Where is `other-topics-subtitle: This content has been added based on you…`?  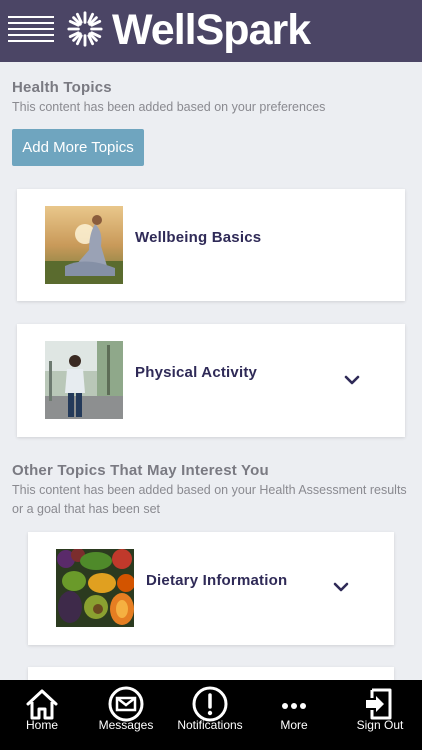
other-topics-subtitle: This content has been added based on you… is located at coordinates (209, 499).